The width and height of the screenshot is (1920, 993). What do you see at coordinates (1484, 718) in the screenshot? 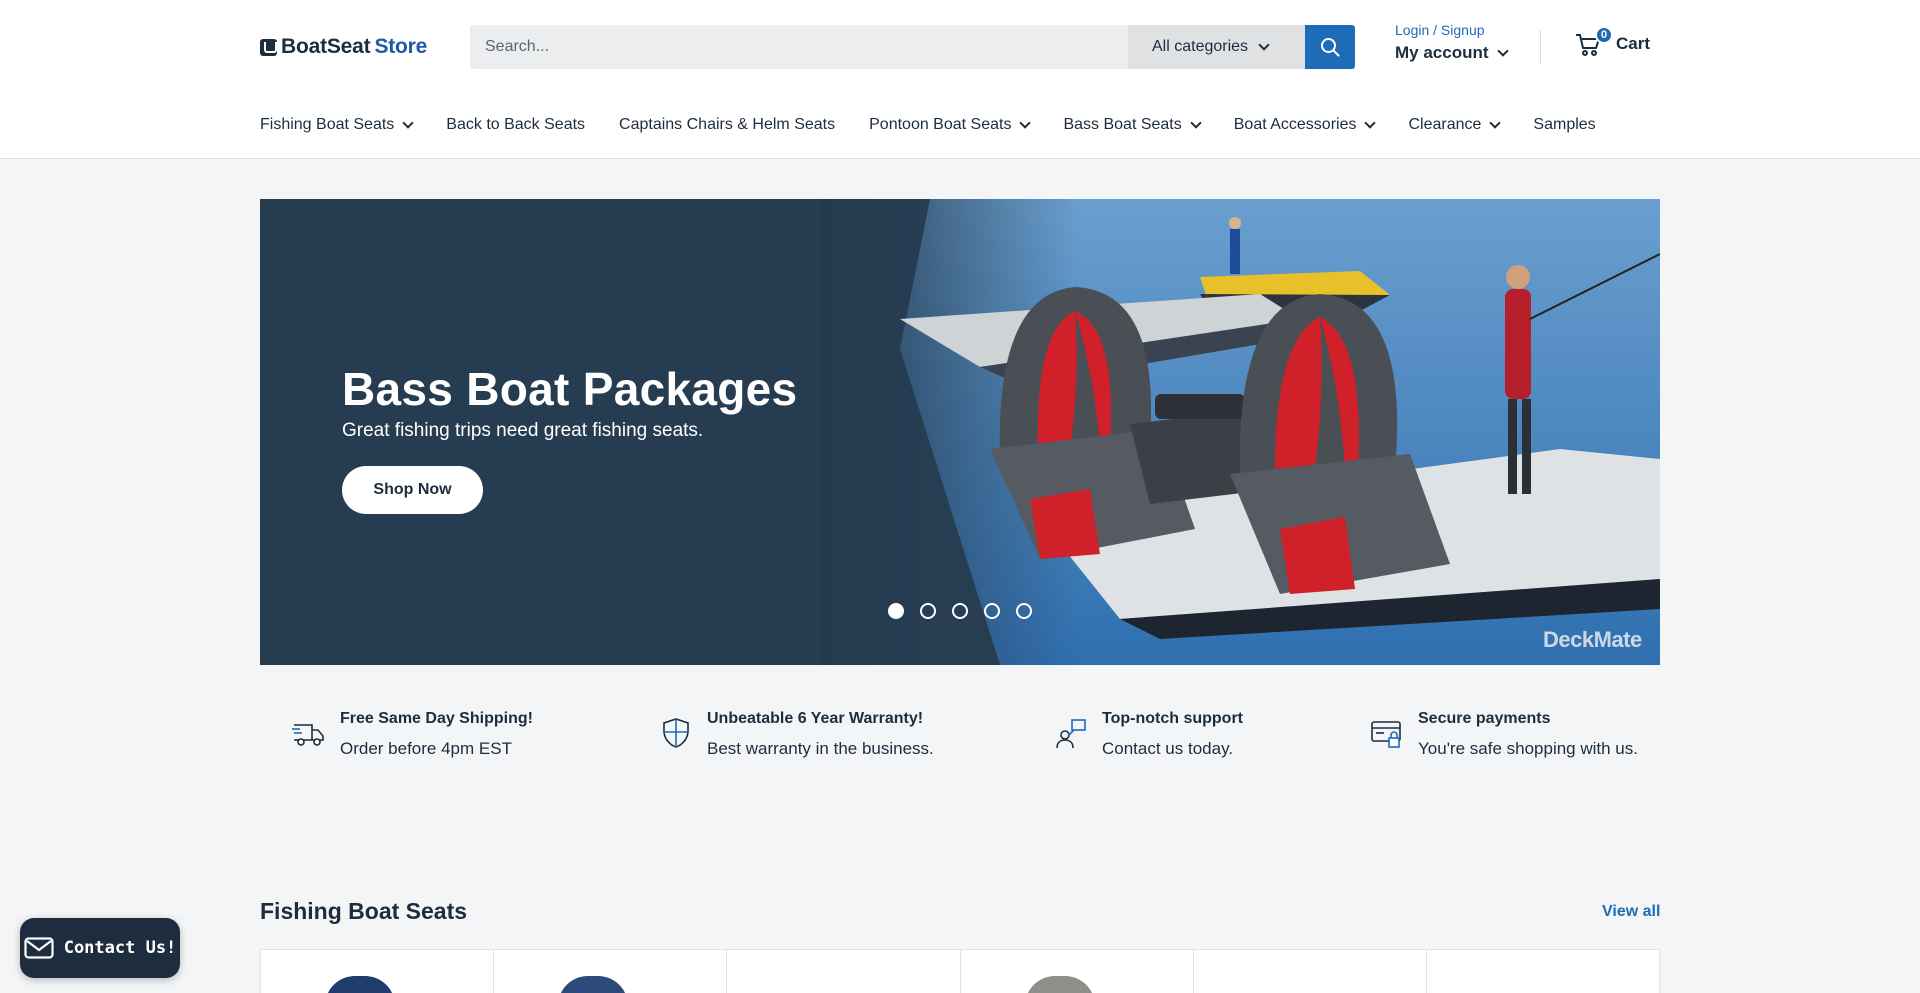
I see `feature-title: Secure payments` at bounding box center [1484, 718].